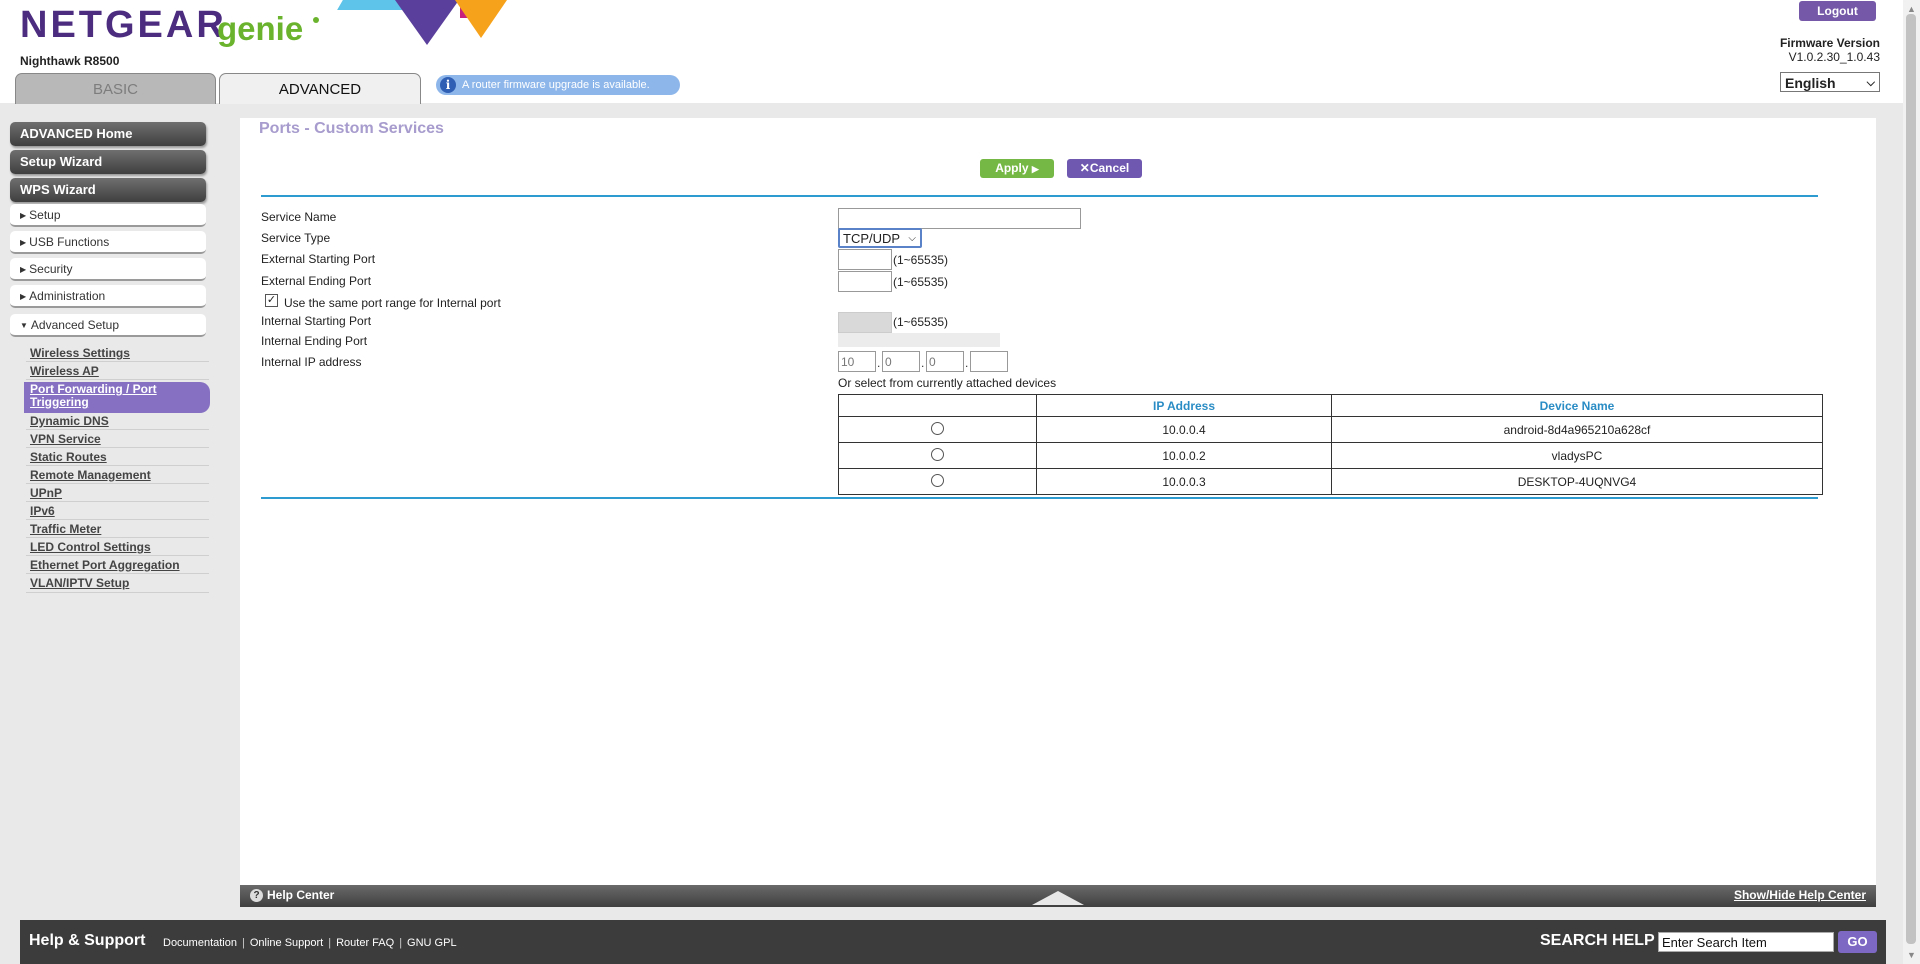 This screenshot has width=1920, height=964. What do you see at coordinates (1577, 455) in the screenshot?
I see `table-cell-device: vladysPC` at bounding box center [1577, 455].